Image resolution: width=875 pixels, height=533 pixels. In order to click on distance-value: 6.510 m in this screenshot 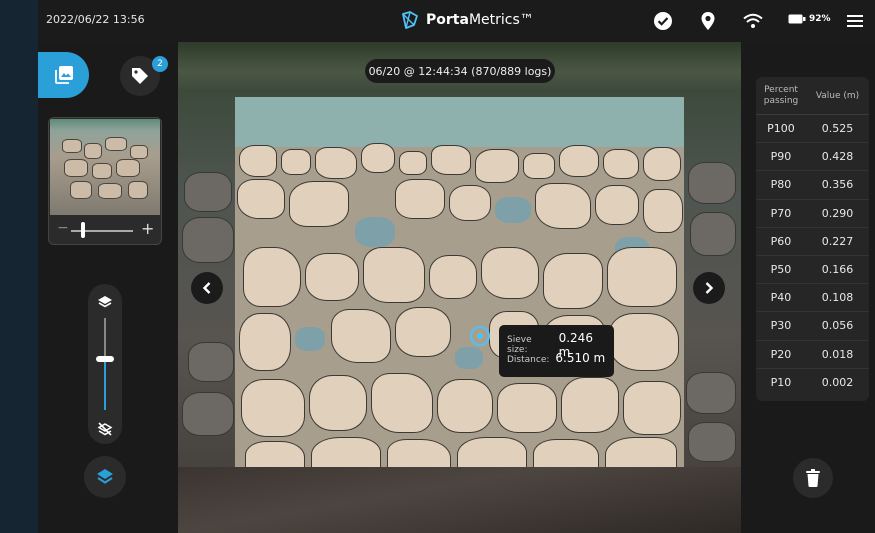, I will do `click(580, 358)`.